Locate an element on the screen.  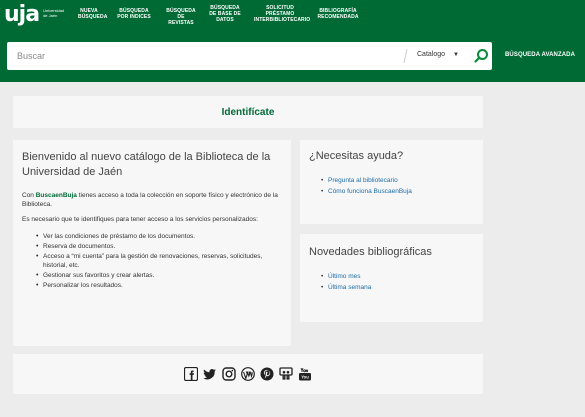
help-title: ¿Necesitas ayuda? is located at coordinates (356, 156).